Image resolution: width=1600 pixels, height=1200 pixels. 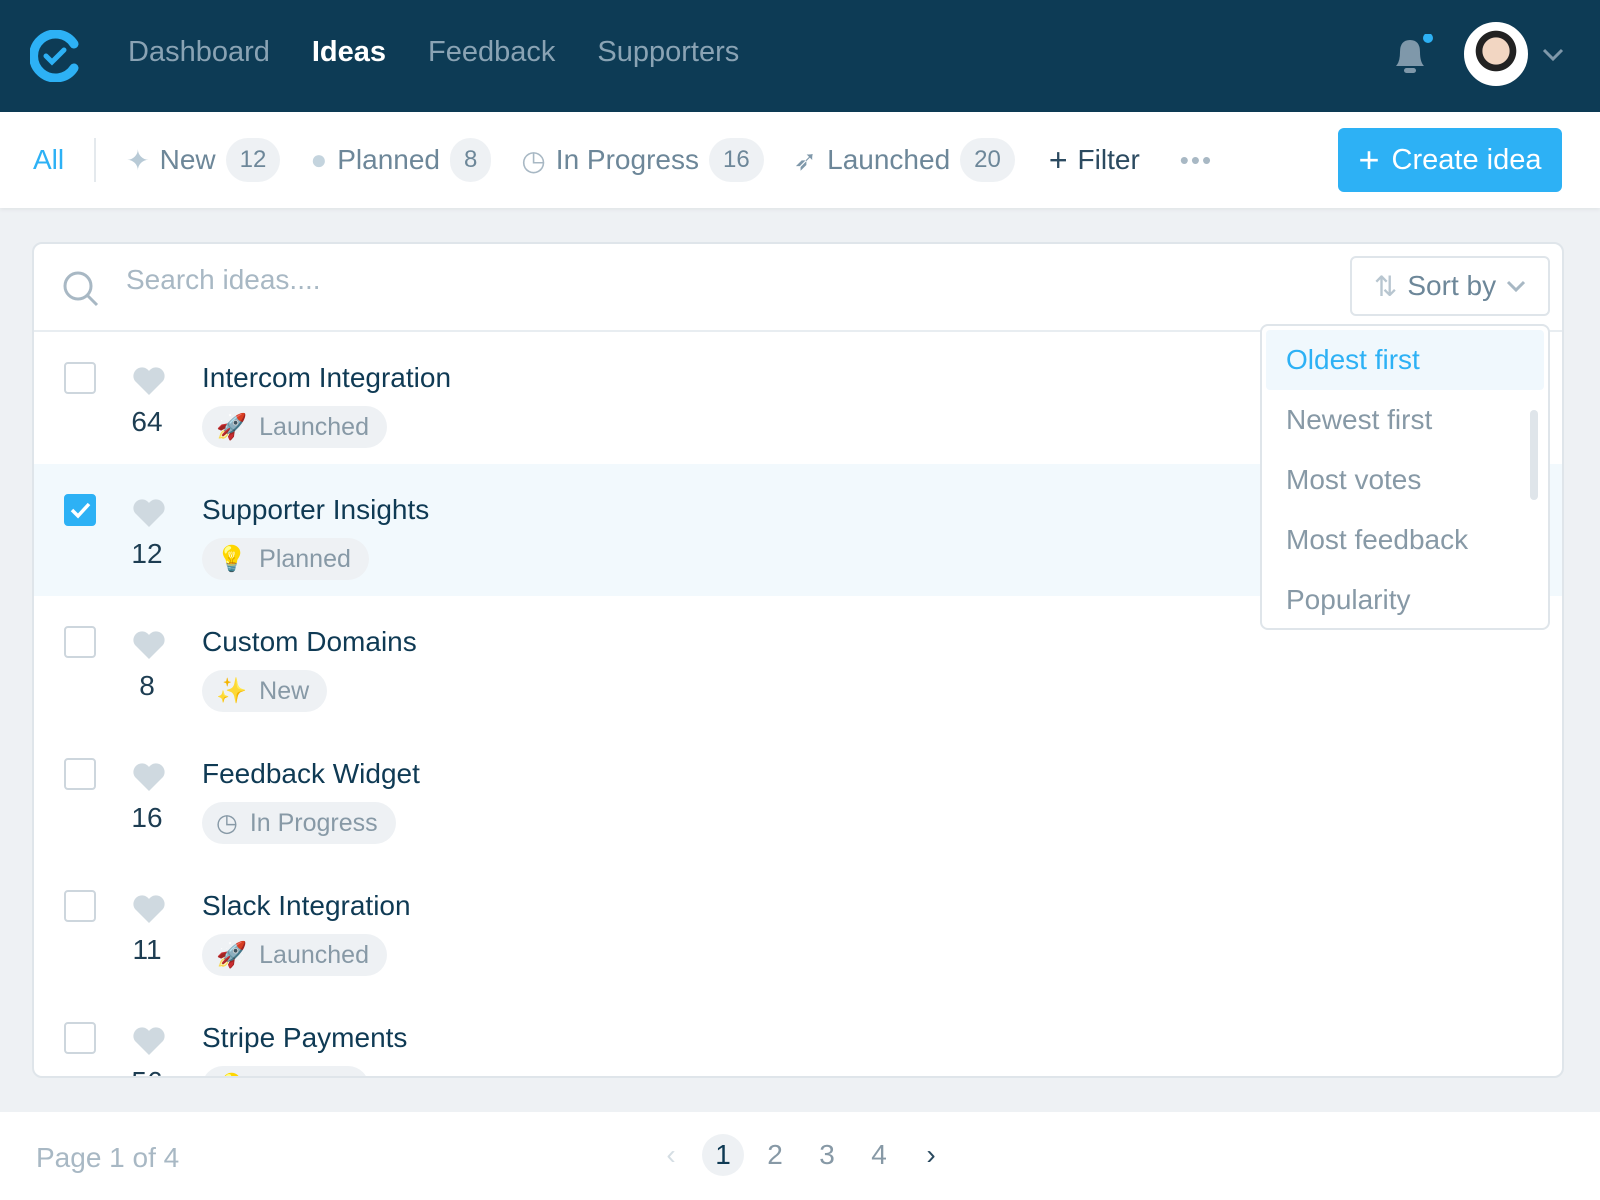 I want to click on nav-feedback: Feedback, so click(x=491, y=52).